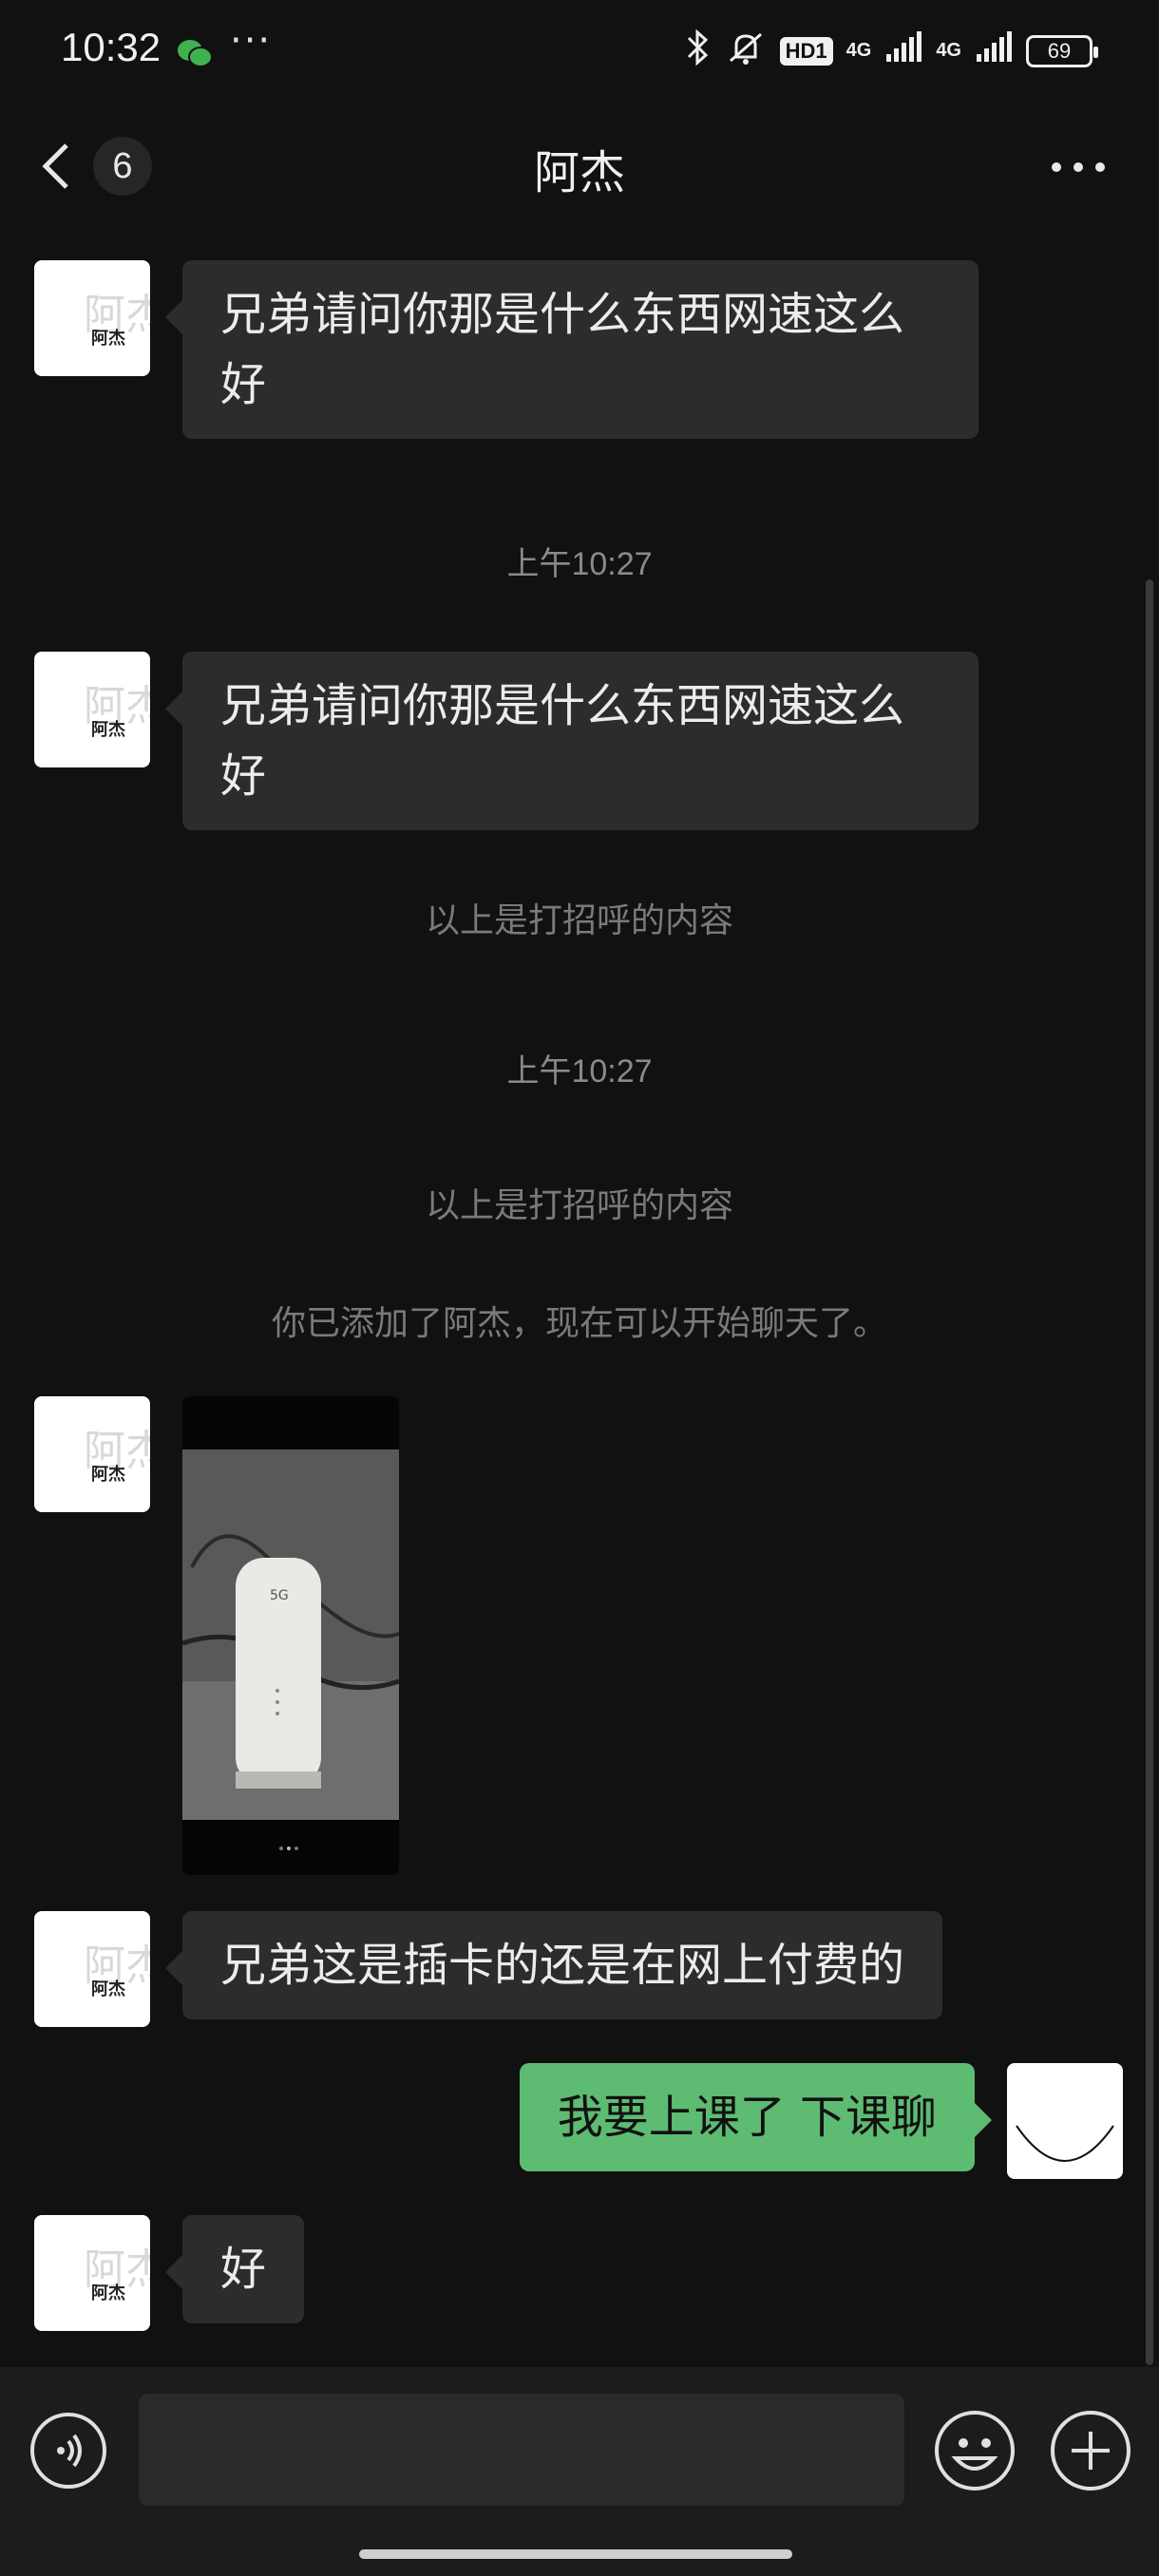 The image size is (1159, 2576). I want to click on status-time: 10:32, so click(111, 47).